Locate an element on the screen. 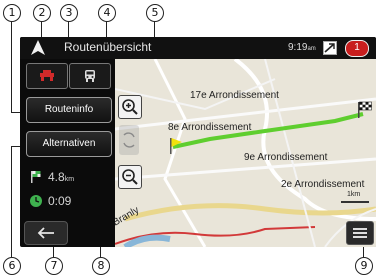 Image resolution: width=382 pixels, height=277 pixels. zoom-in-button is located at coordinates (130, 107).